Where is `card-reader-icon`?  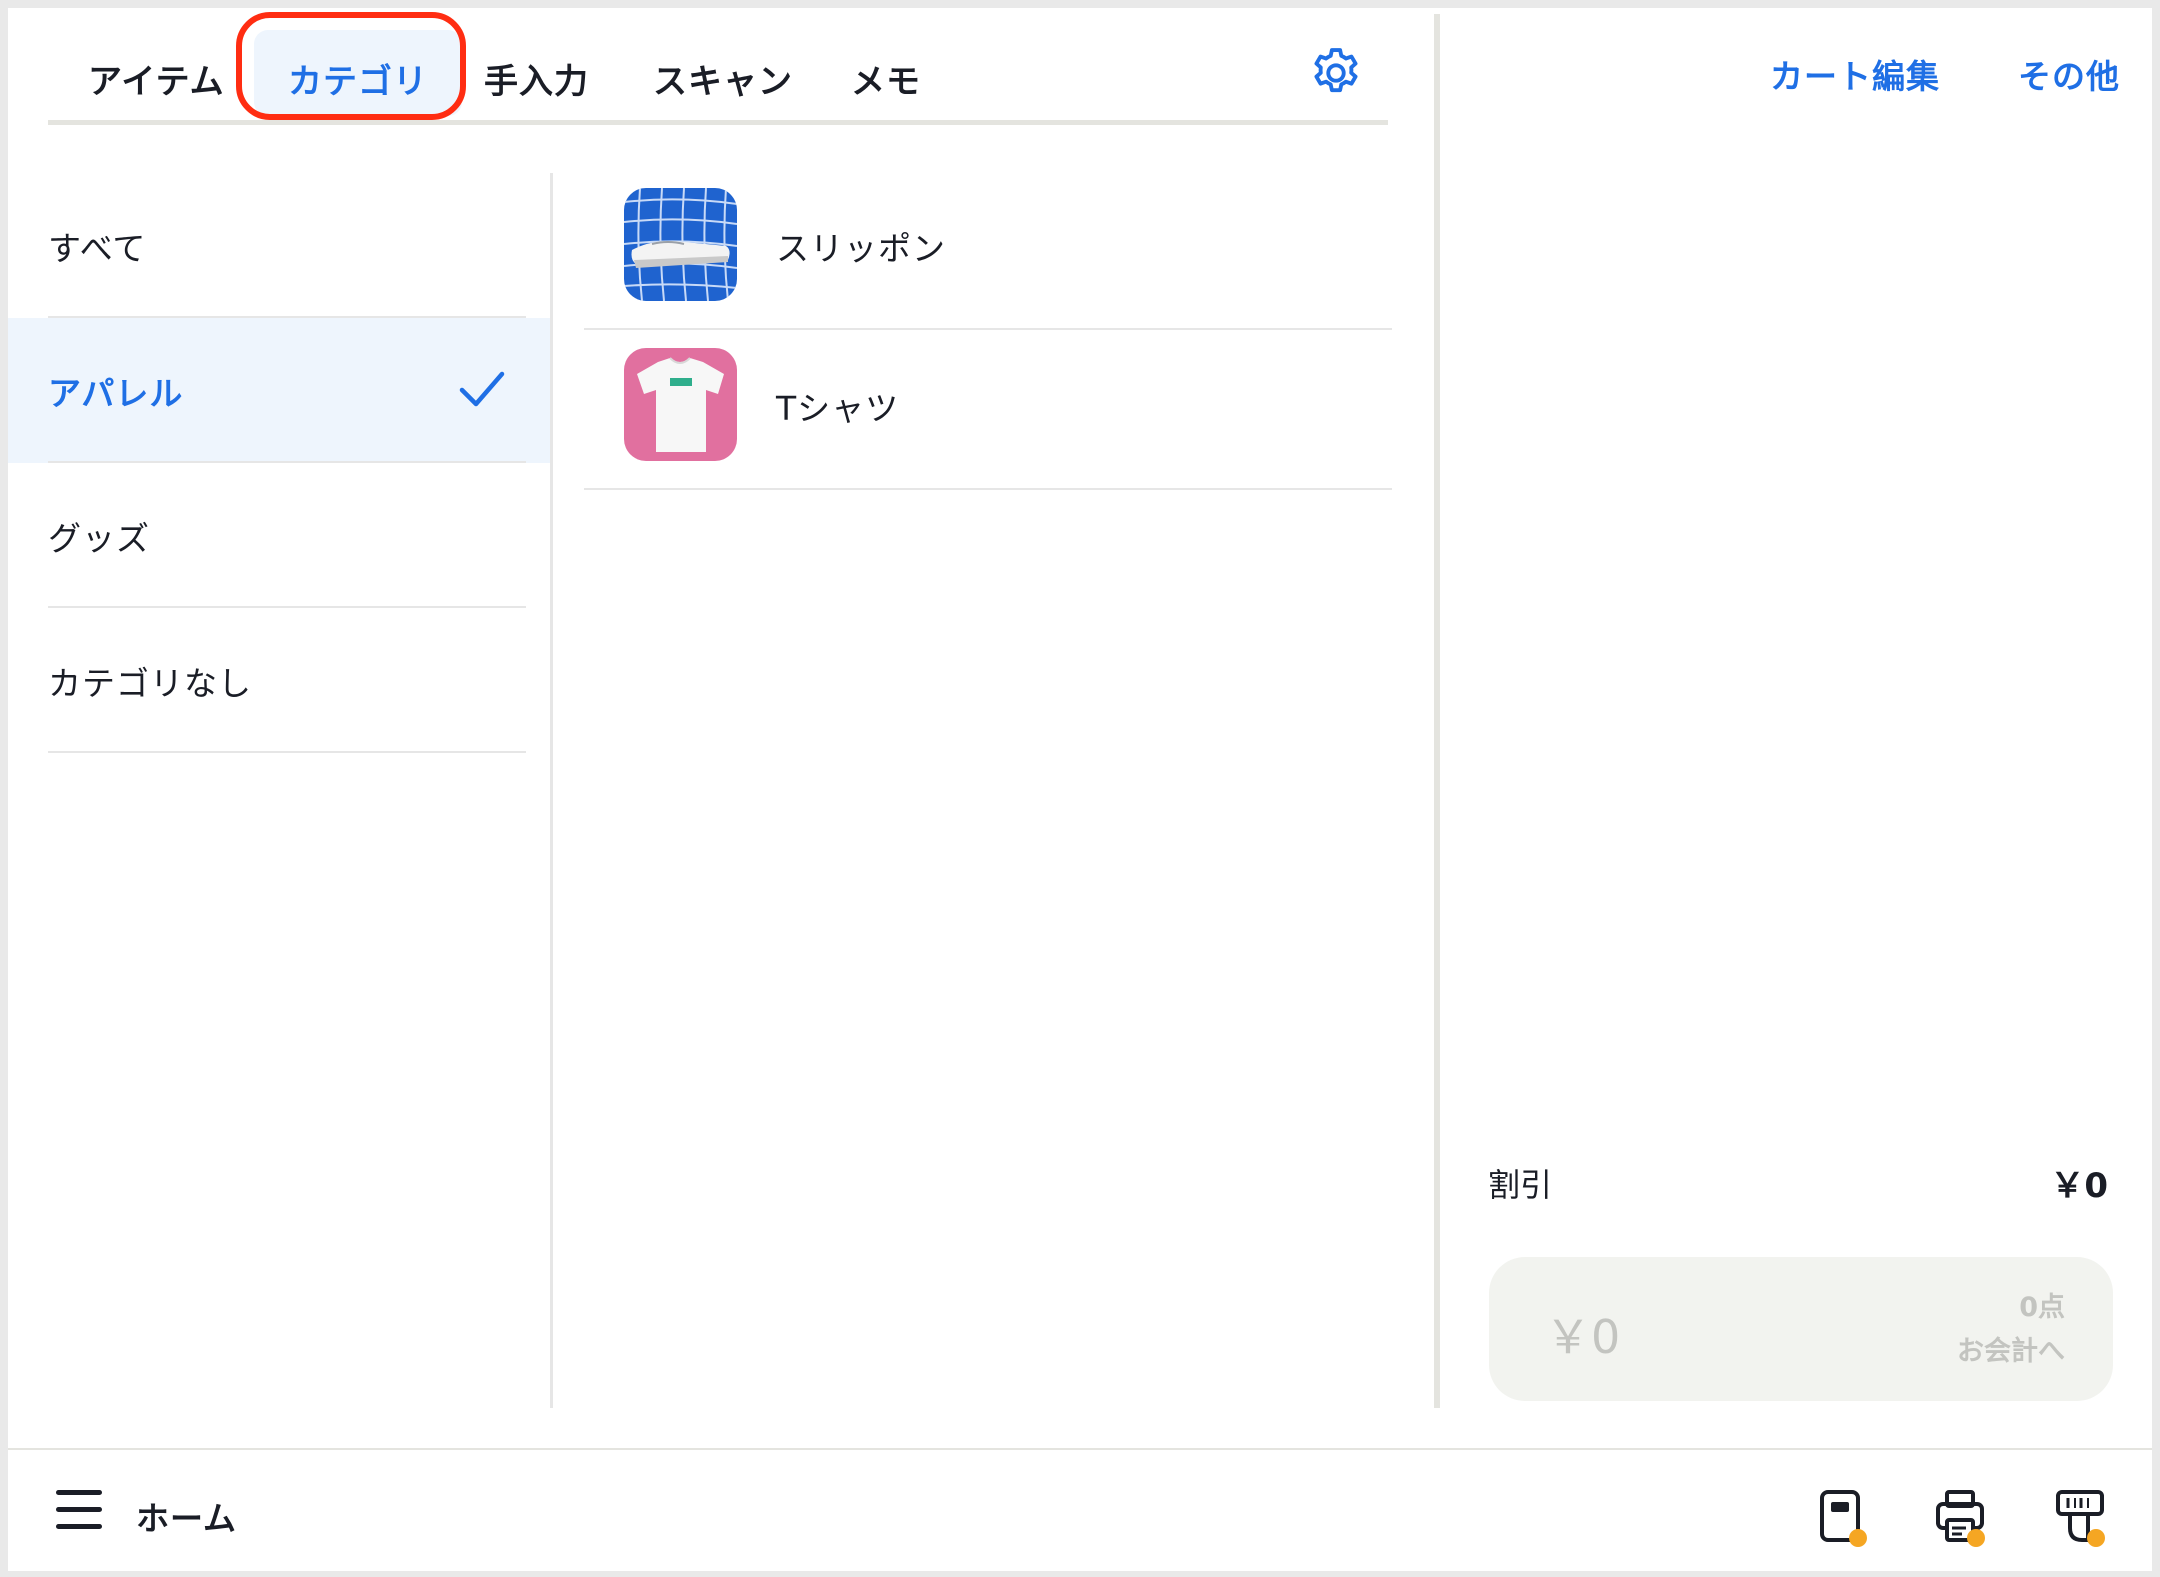
card-reader-icon is located at coordinates (1844, 1518).